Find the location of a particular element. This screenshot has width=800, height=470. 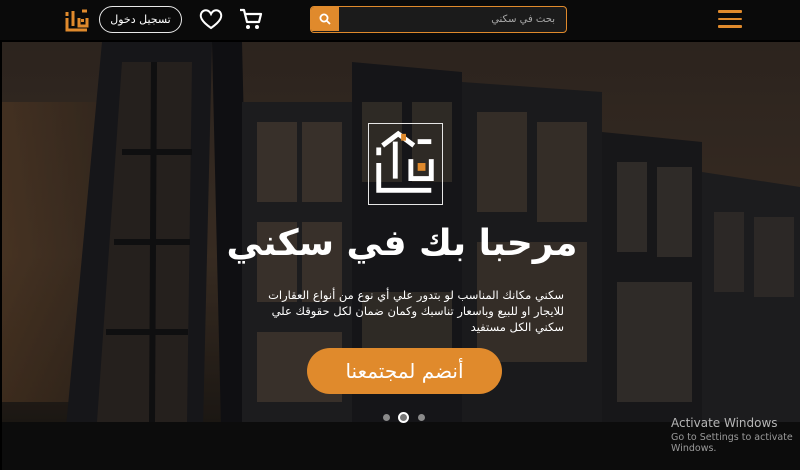

search-button is located at coordinates (325, 19).